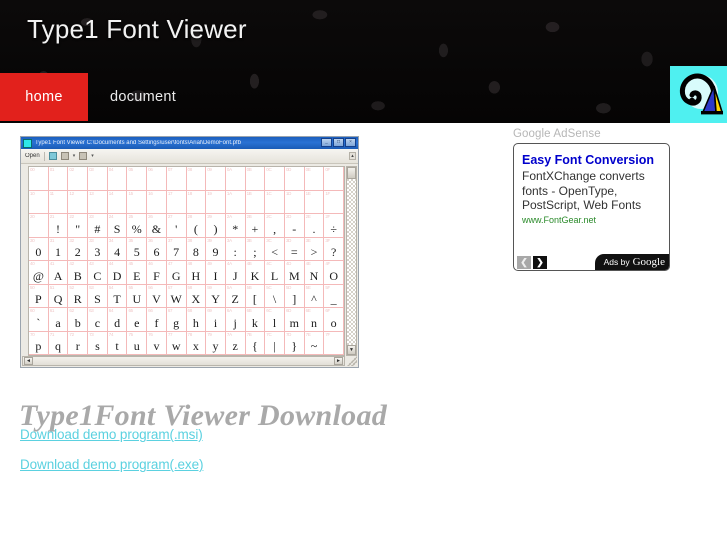  Describe the element at coordinates (111, 434) in the screenshot. I see `download-msi-link: Download demo program(.msi)` at that location.